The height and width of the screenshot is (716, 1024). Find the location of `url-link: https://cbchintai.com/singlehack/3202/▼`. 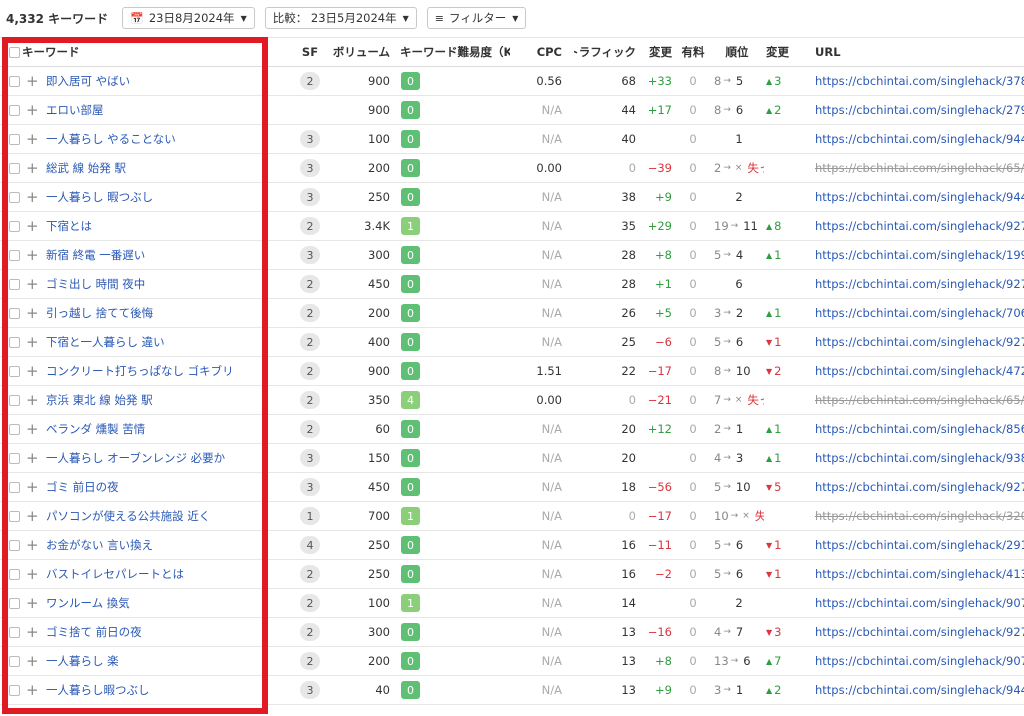

url-link: https://cbchintai.com/singlehack/3202/▼ is located at coordinates (919, 516).